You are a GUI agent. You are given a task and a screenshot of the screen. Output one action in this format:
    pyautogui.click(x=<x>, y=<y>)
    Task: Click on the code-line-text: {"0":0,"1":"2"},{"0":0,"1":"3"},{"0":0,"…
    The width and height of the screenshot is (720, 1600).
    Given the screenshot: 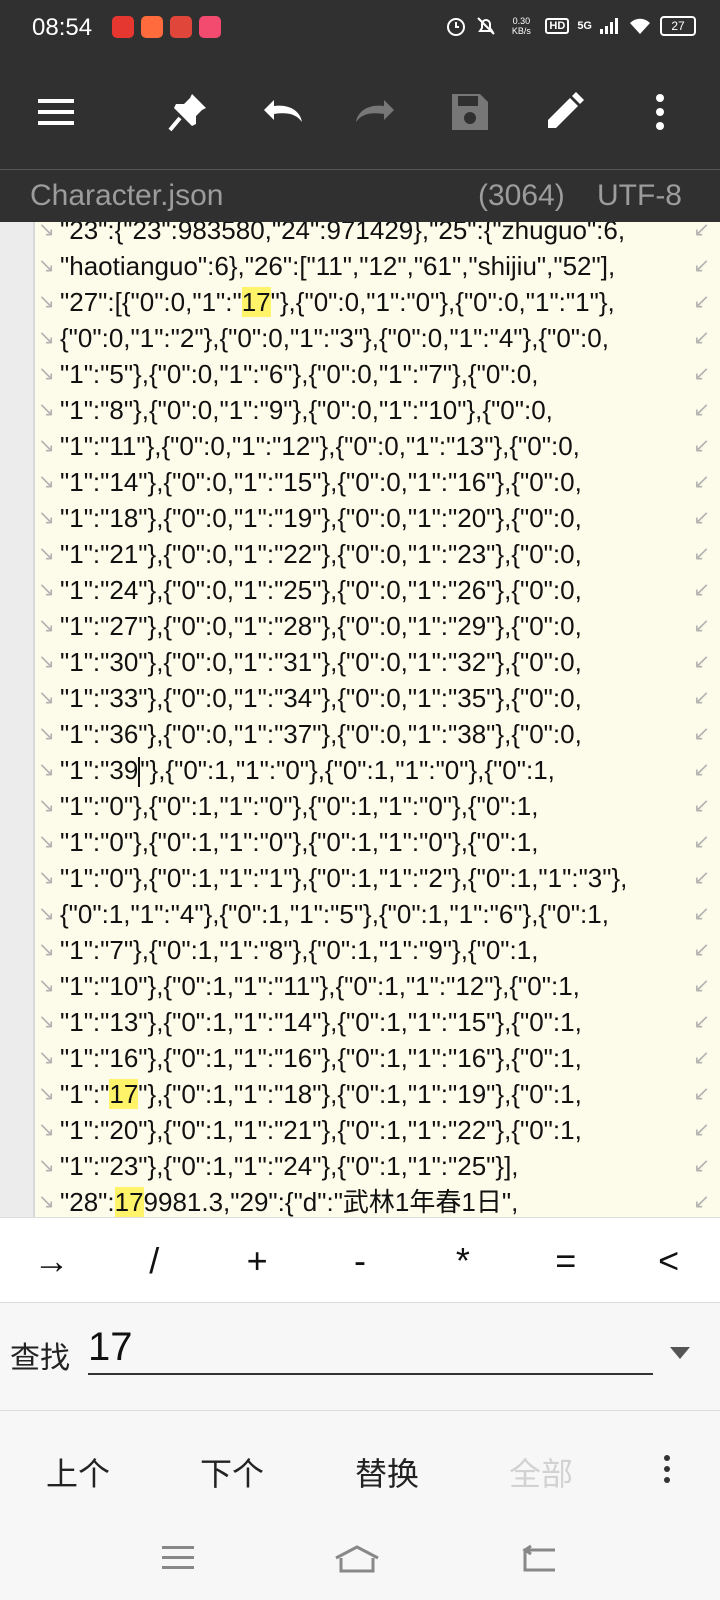 What is the action you would take?
    pyautogui.click(x=334, y=338)
    